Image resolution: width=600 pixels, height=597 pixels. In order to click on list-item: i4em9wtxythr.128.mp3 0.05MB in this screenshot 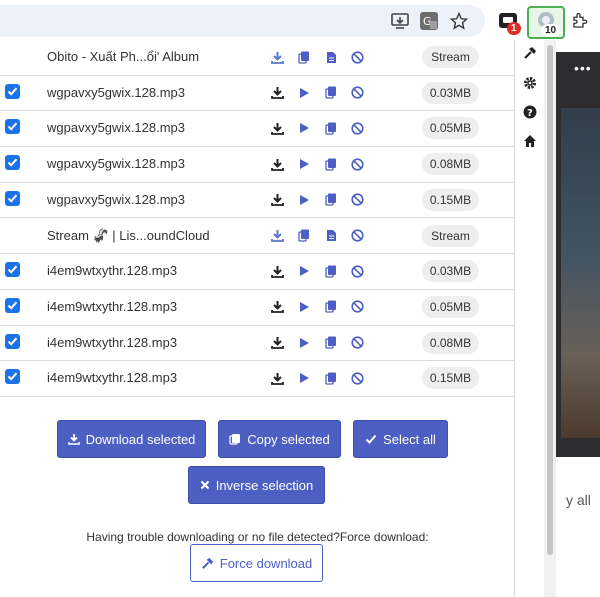, I will do `click(257, 308)`.